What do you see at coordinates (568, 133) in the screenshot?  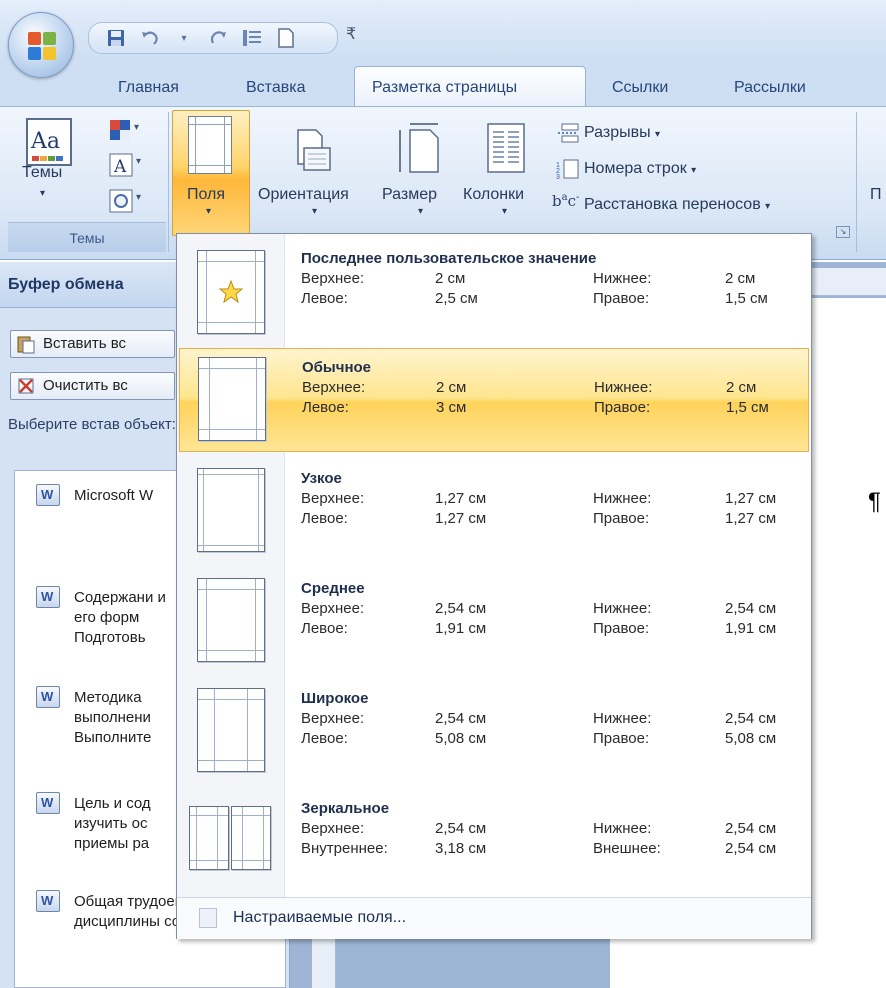 I see `breaks-icon` at bounding box center [568, 133].